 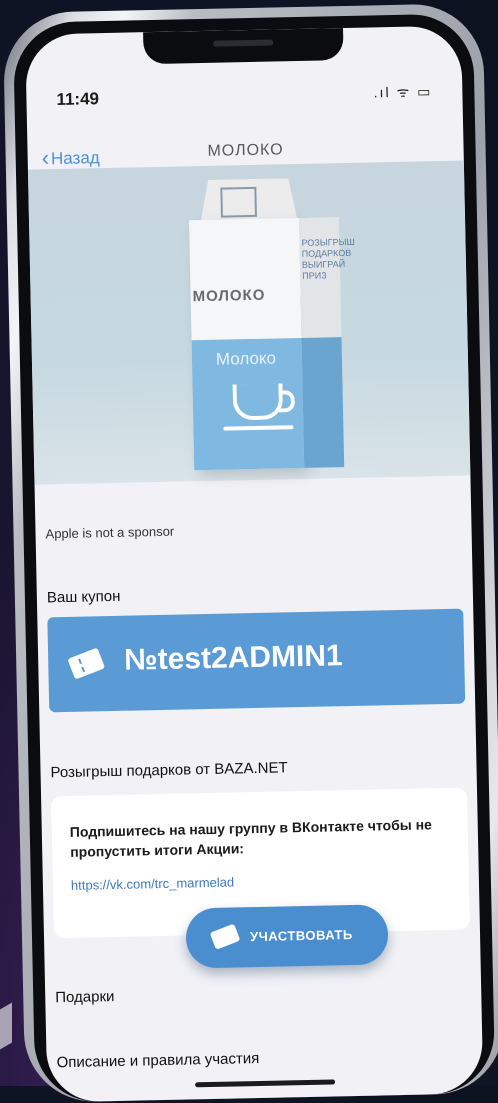 What do you see at coordinates (245, 150) in the screenshot?
I see `page-title: МОЛОКО` at bounding box center [245, 150].